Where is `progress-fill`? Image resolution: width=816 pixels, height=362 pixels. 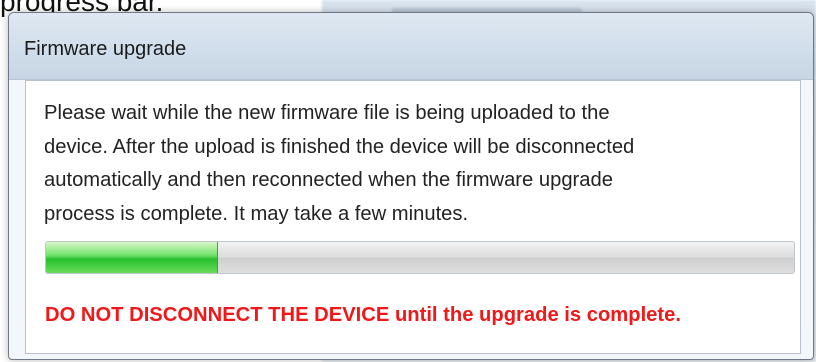
progress-fill is located at coordinates (132, 257).